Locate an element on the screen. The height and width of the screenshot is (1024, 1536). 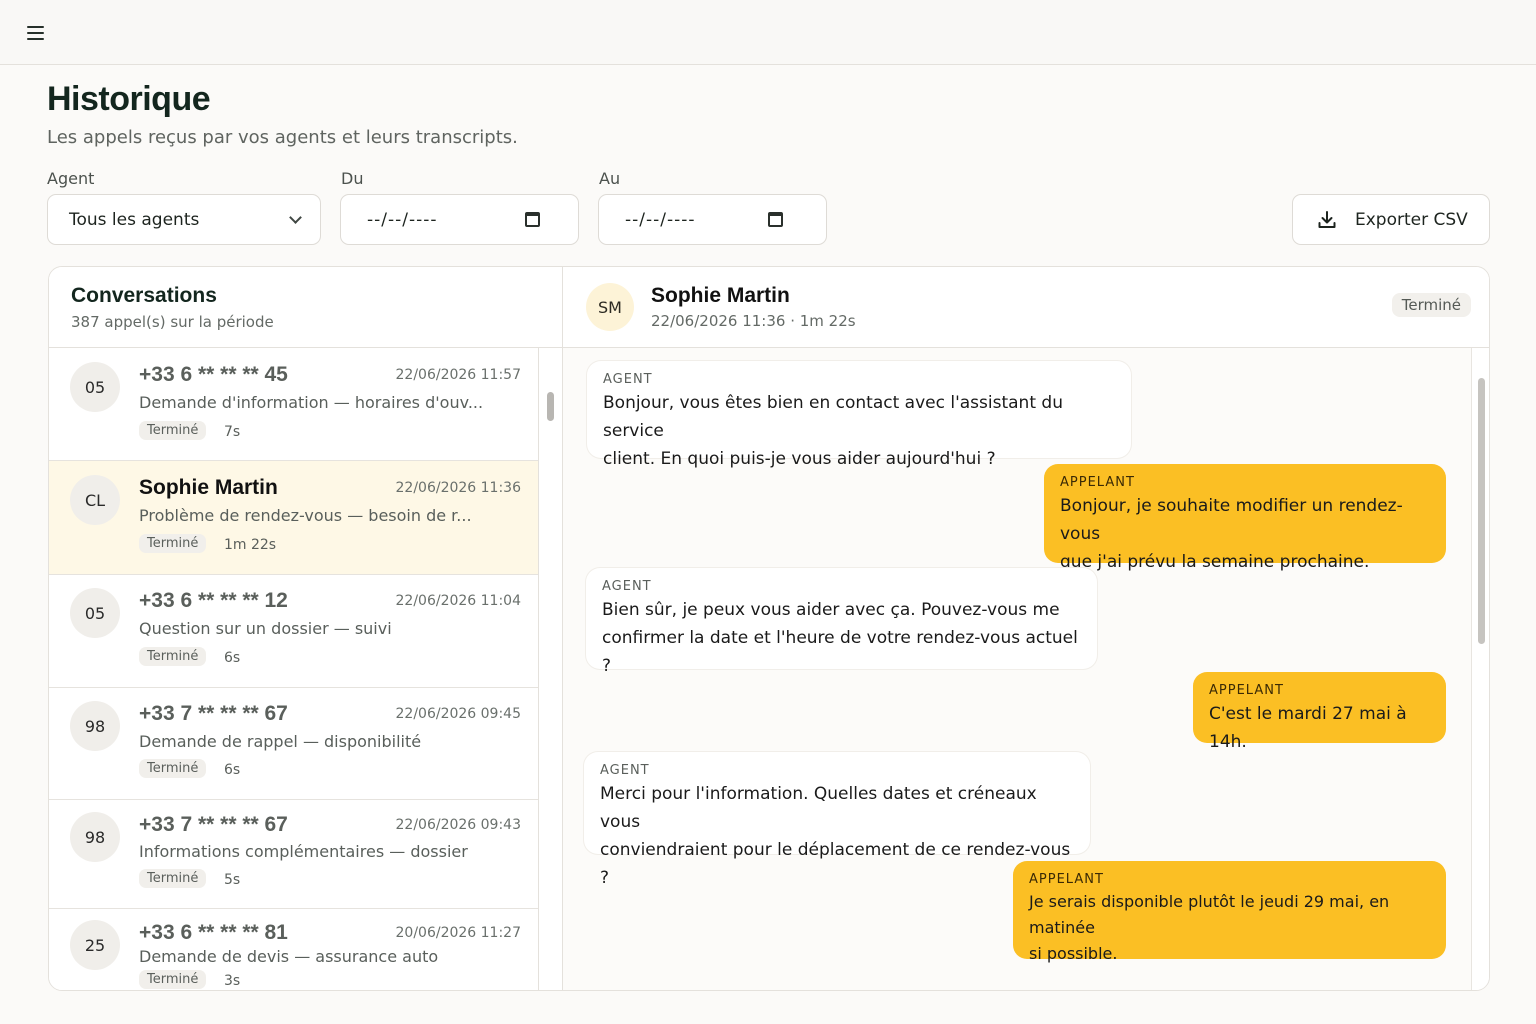
list-scrollbar is located at coordinates (551, 669).